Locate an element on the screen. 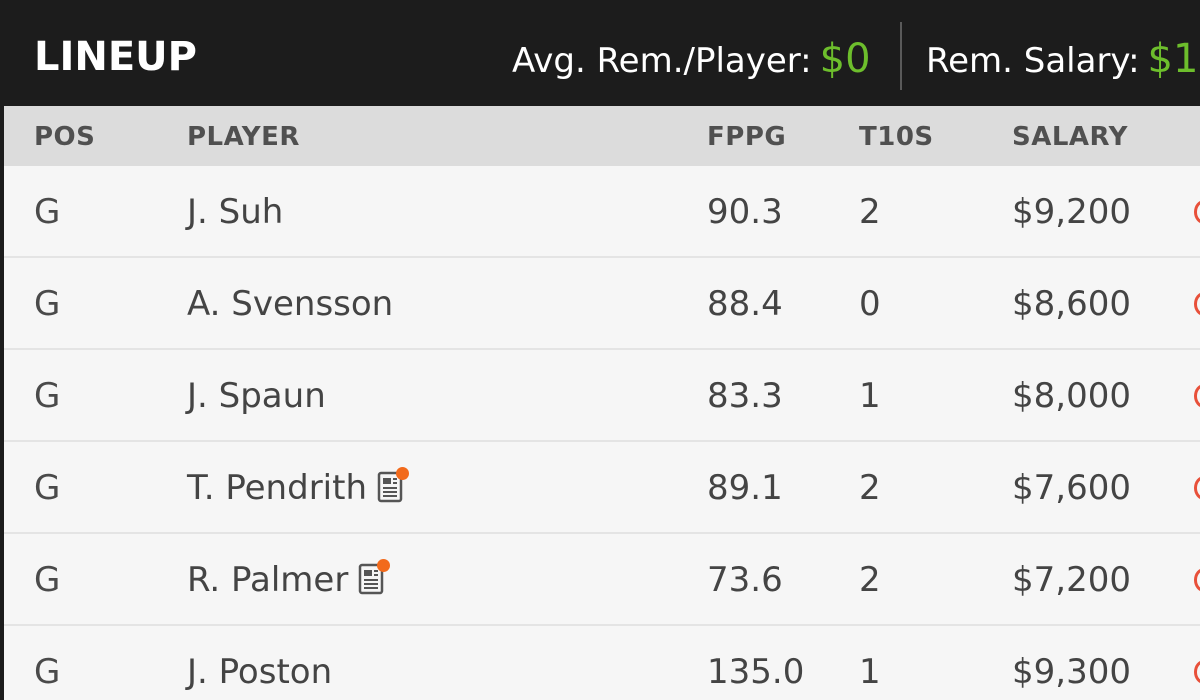 The width and height of the screenshot is (1200, 700). row-player: J. Spaun is located at coordinates (256, 396).